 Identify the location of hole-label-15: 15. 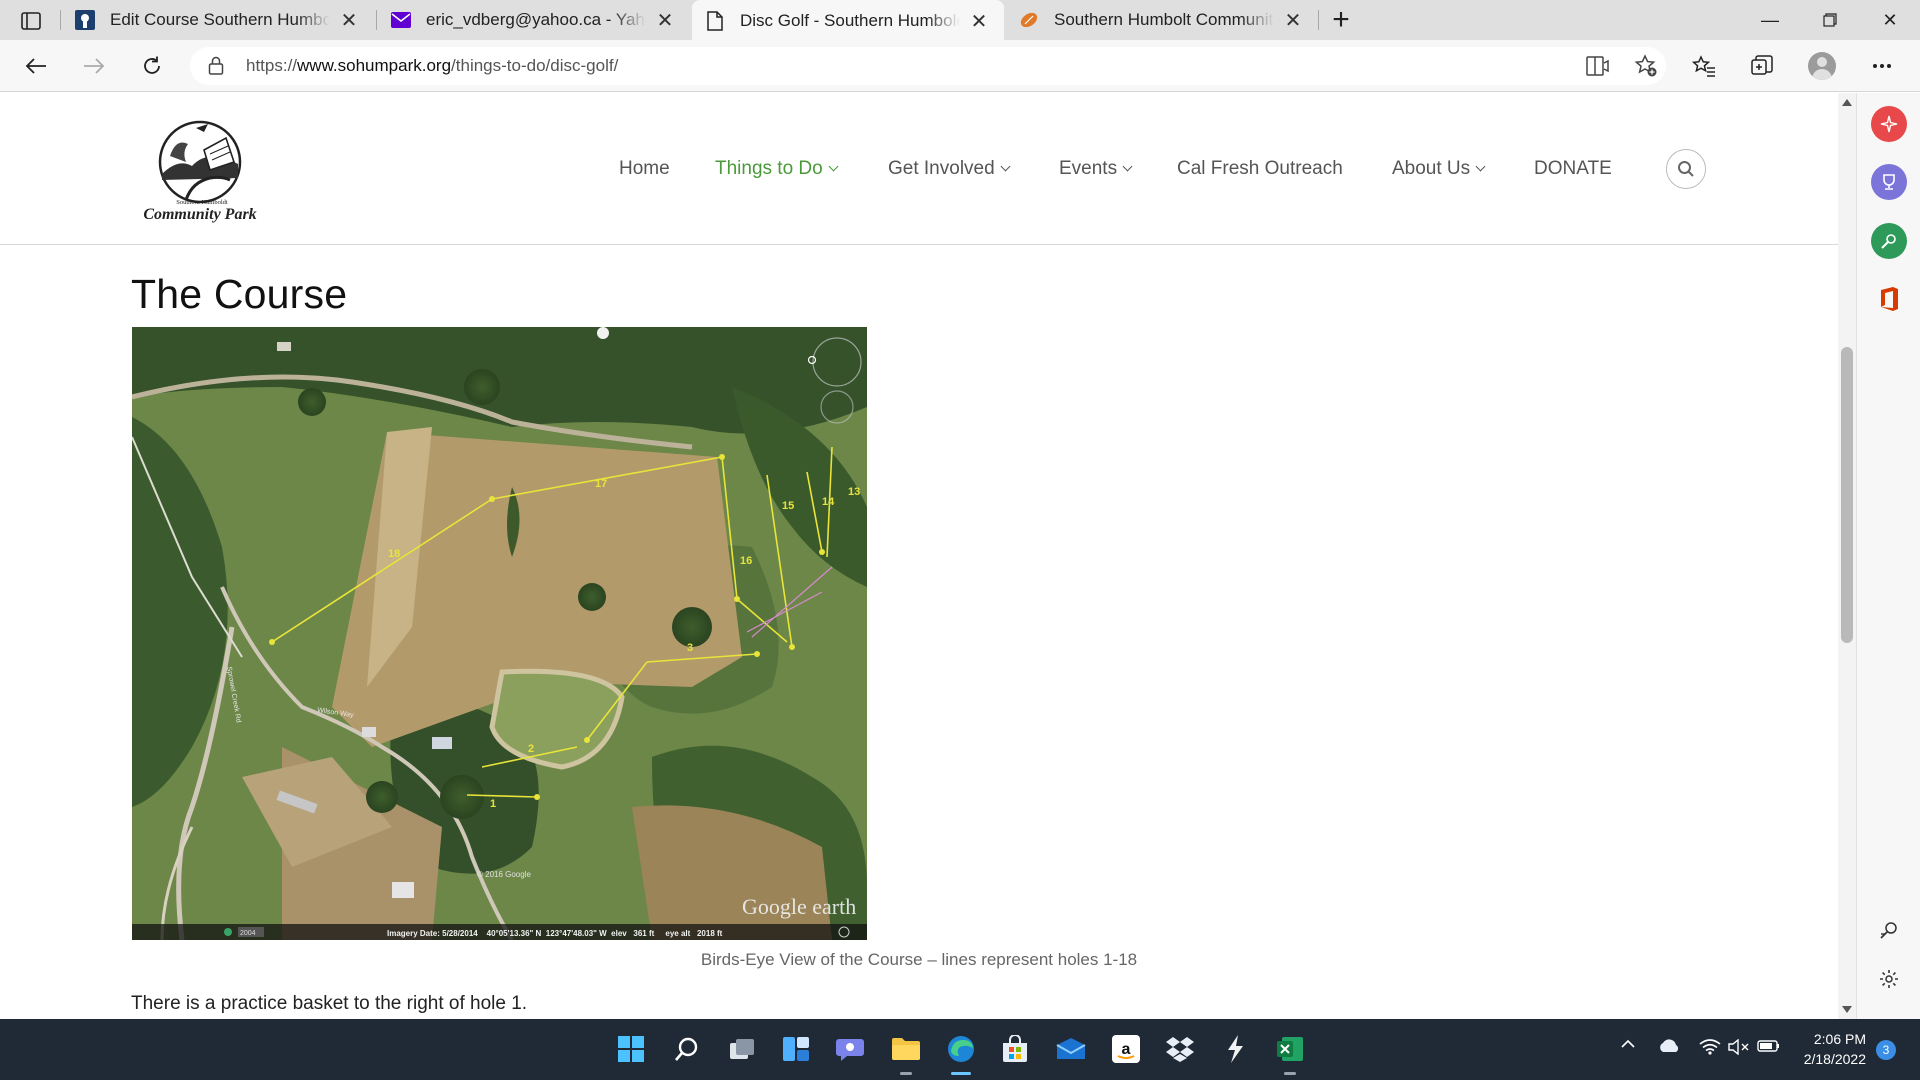
(788, 506).